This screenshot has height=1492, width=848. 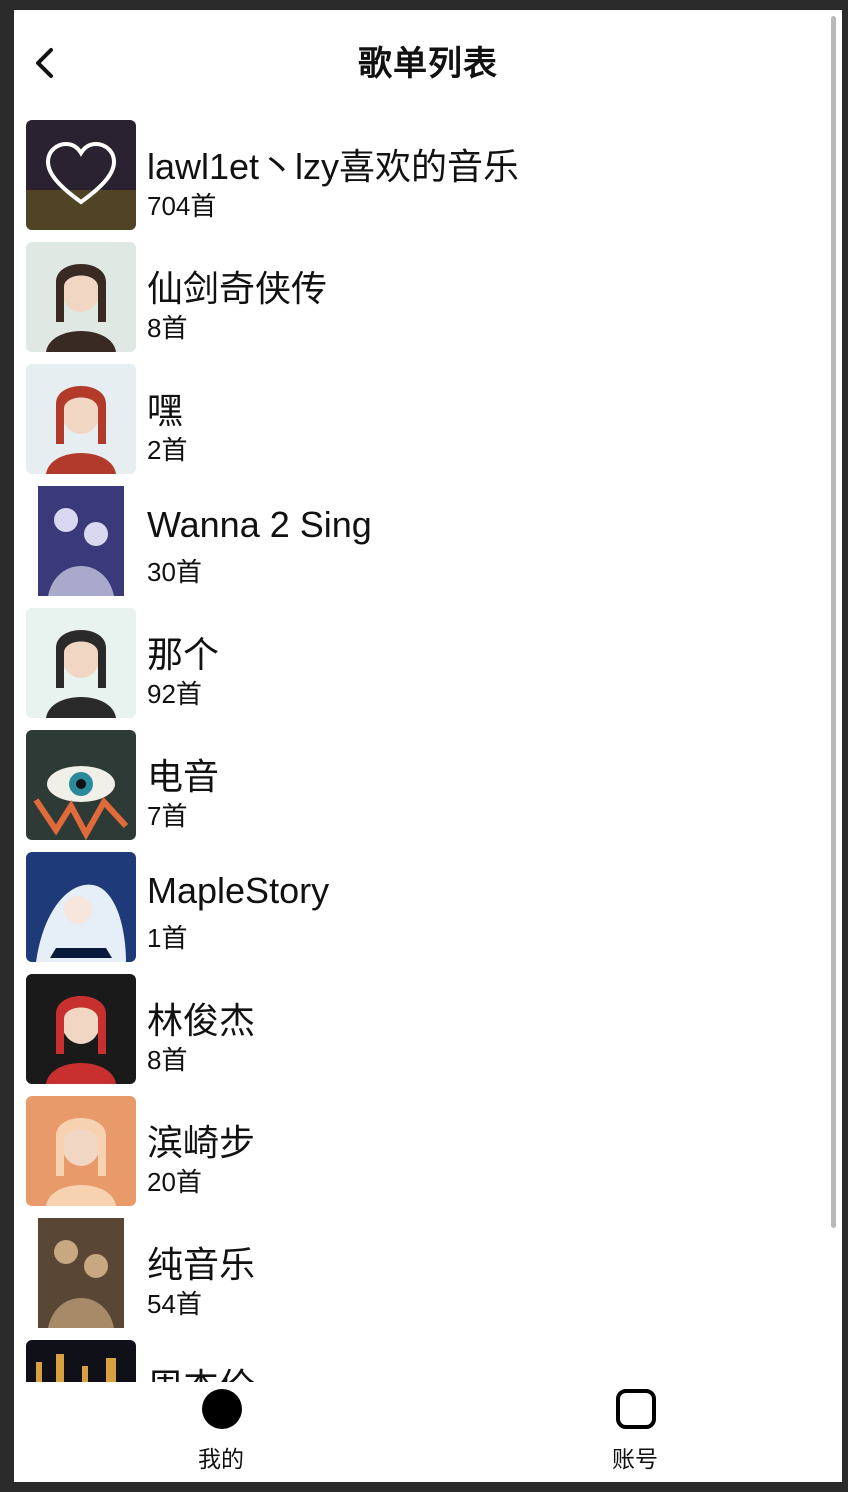 I want to click on playlist-row: MapleStory 1首, so click(x=426, y=907).